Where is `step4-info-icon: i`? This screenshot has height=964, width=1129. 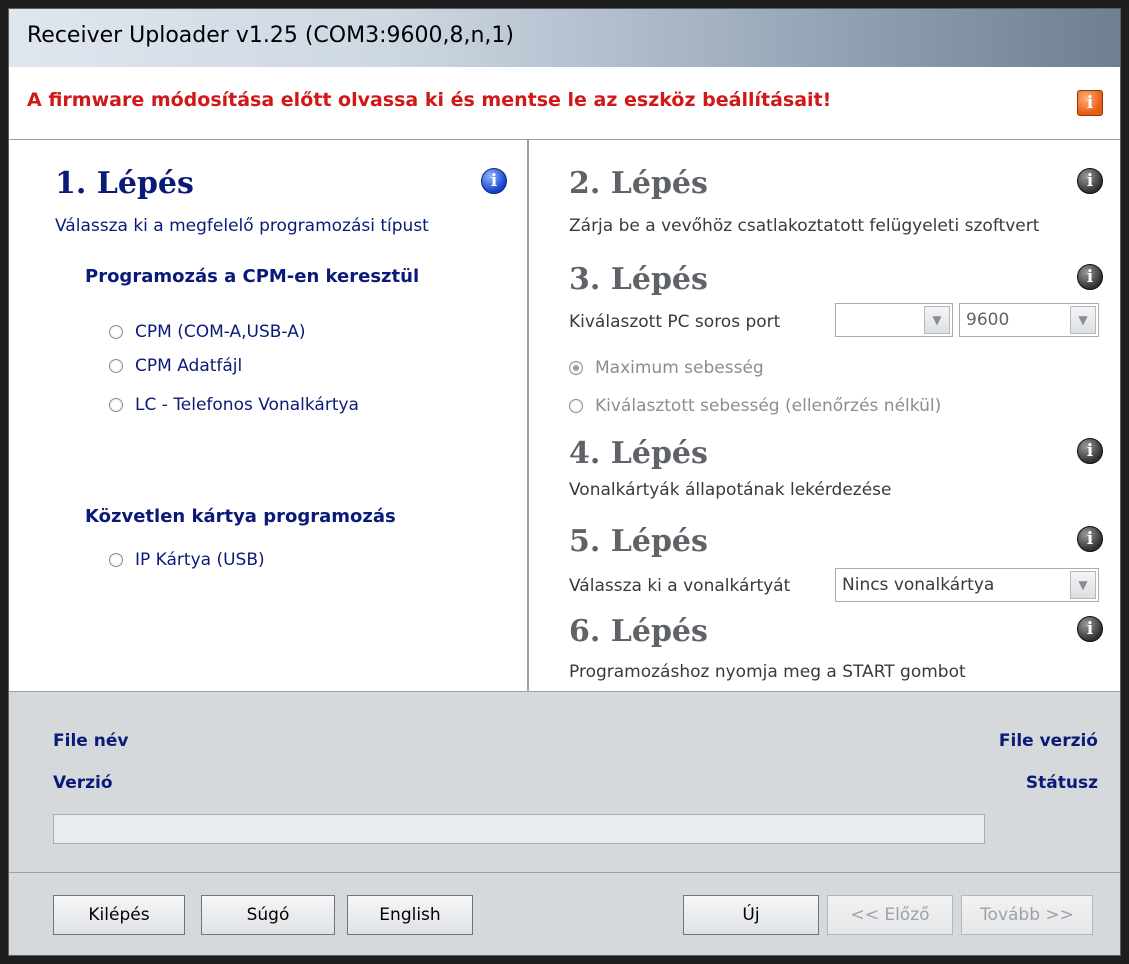 step4-info-icon: i is located at coordinates (1090, 451).